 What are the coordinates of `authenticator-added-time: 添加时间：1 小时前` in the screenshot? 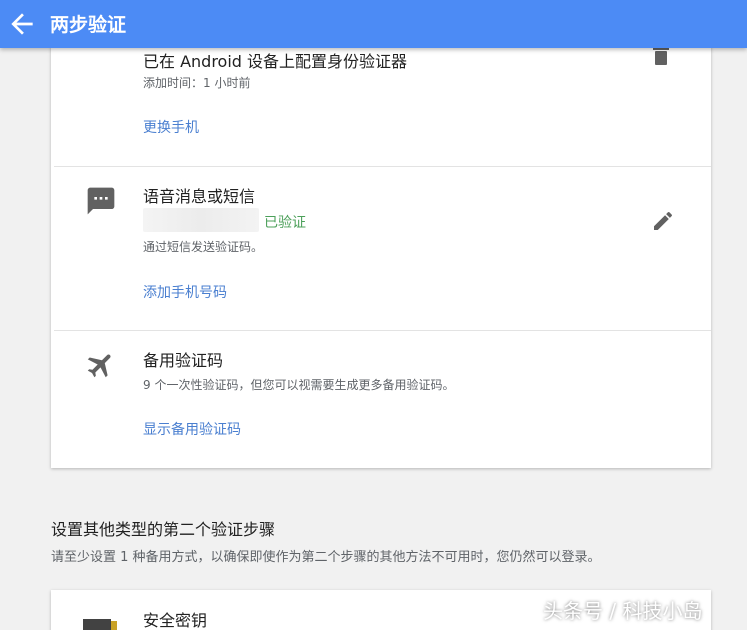 It's located at (197, 83).